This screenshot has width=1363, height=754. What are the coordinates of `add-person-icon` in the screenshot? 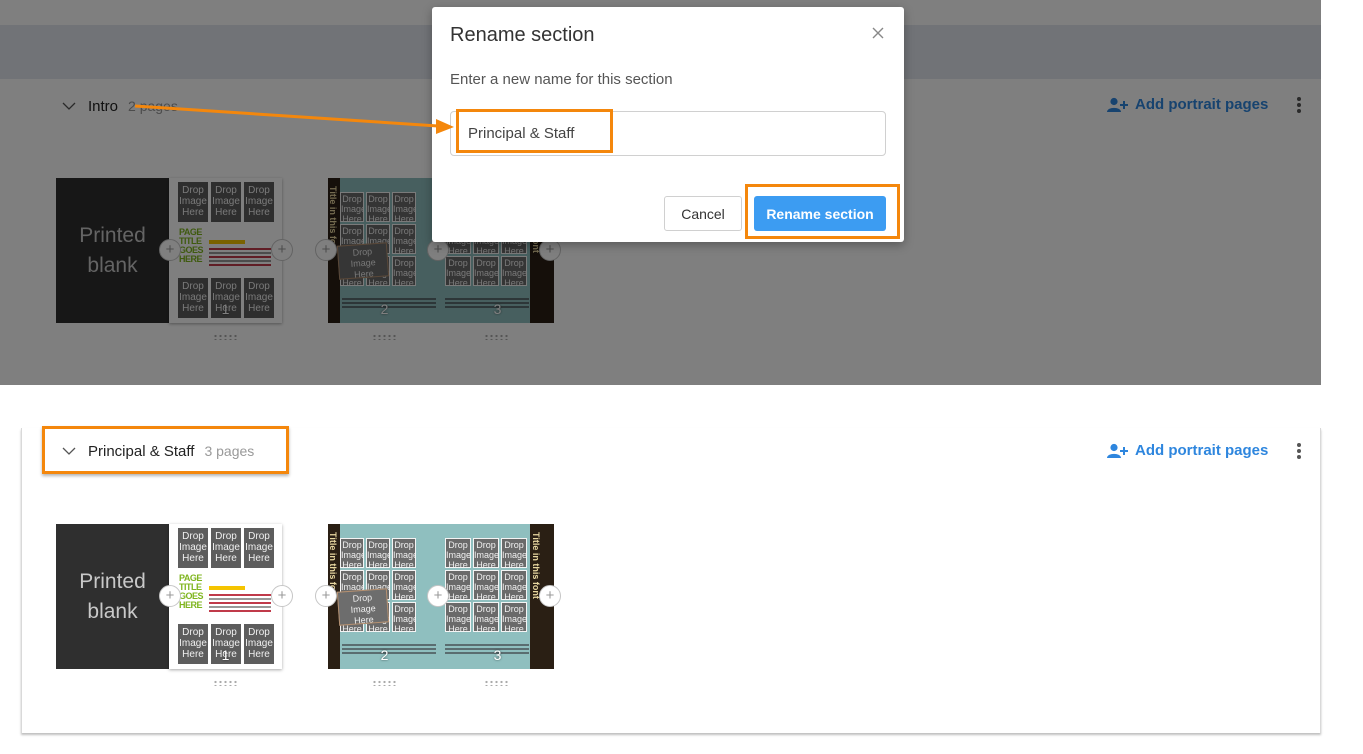 It's located at (1117, 450).